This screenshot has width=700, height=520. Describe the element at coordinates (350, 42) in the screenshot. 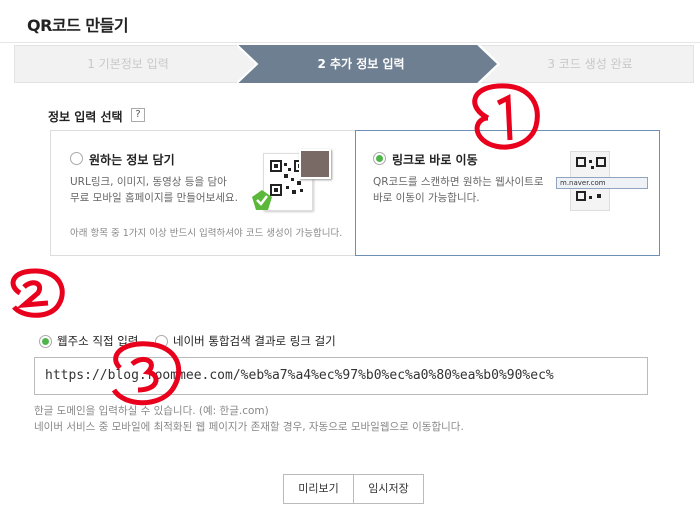

I see `title-divider` at that location.